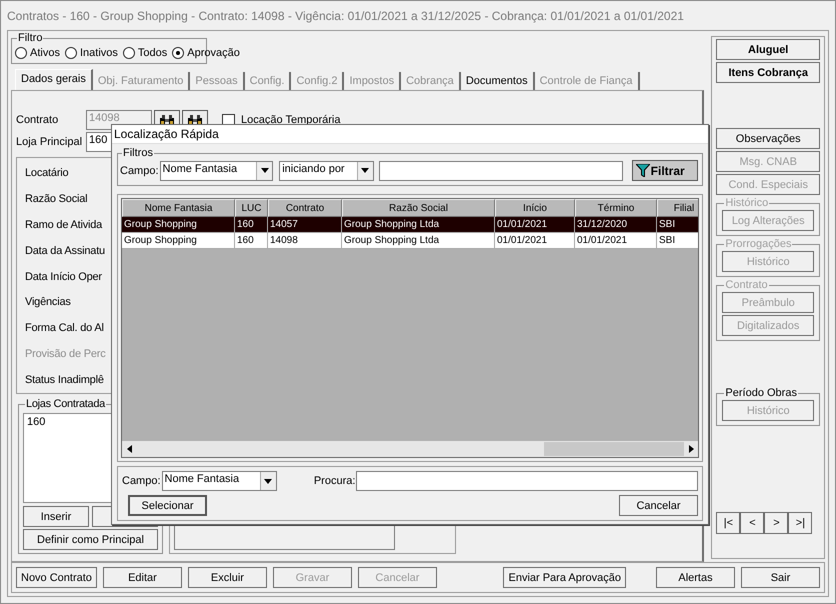  What do you see at coordinates (616, 225) in the screenshot?
I see `table-cell: 31/12/2020` at bounding box center [616, 225].